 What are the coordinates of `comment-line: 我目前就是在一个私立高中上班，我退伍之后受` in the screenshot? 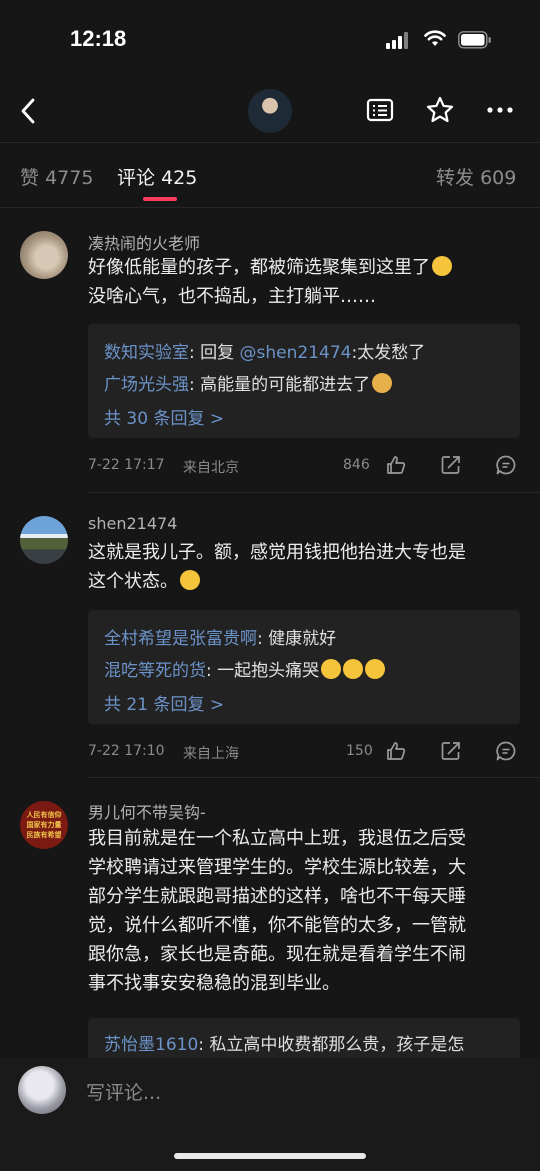 It's located at (277, 838).